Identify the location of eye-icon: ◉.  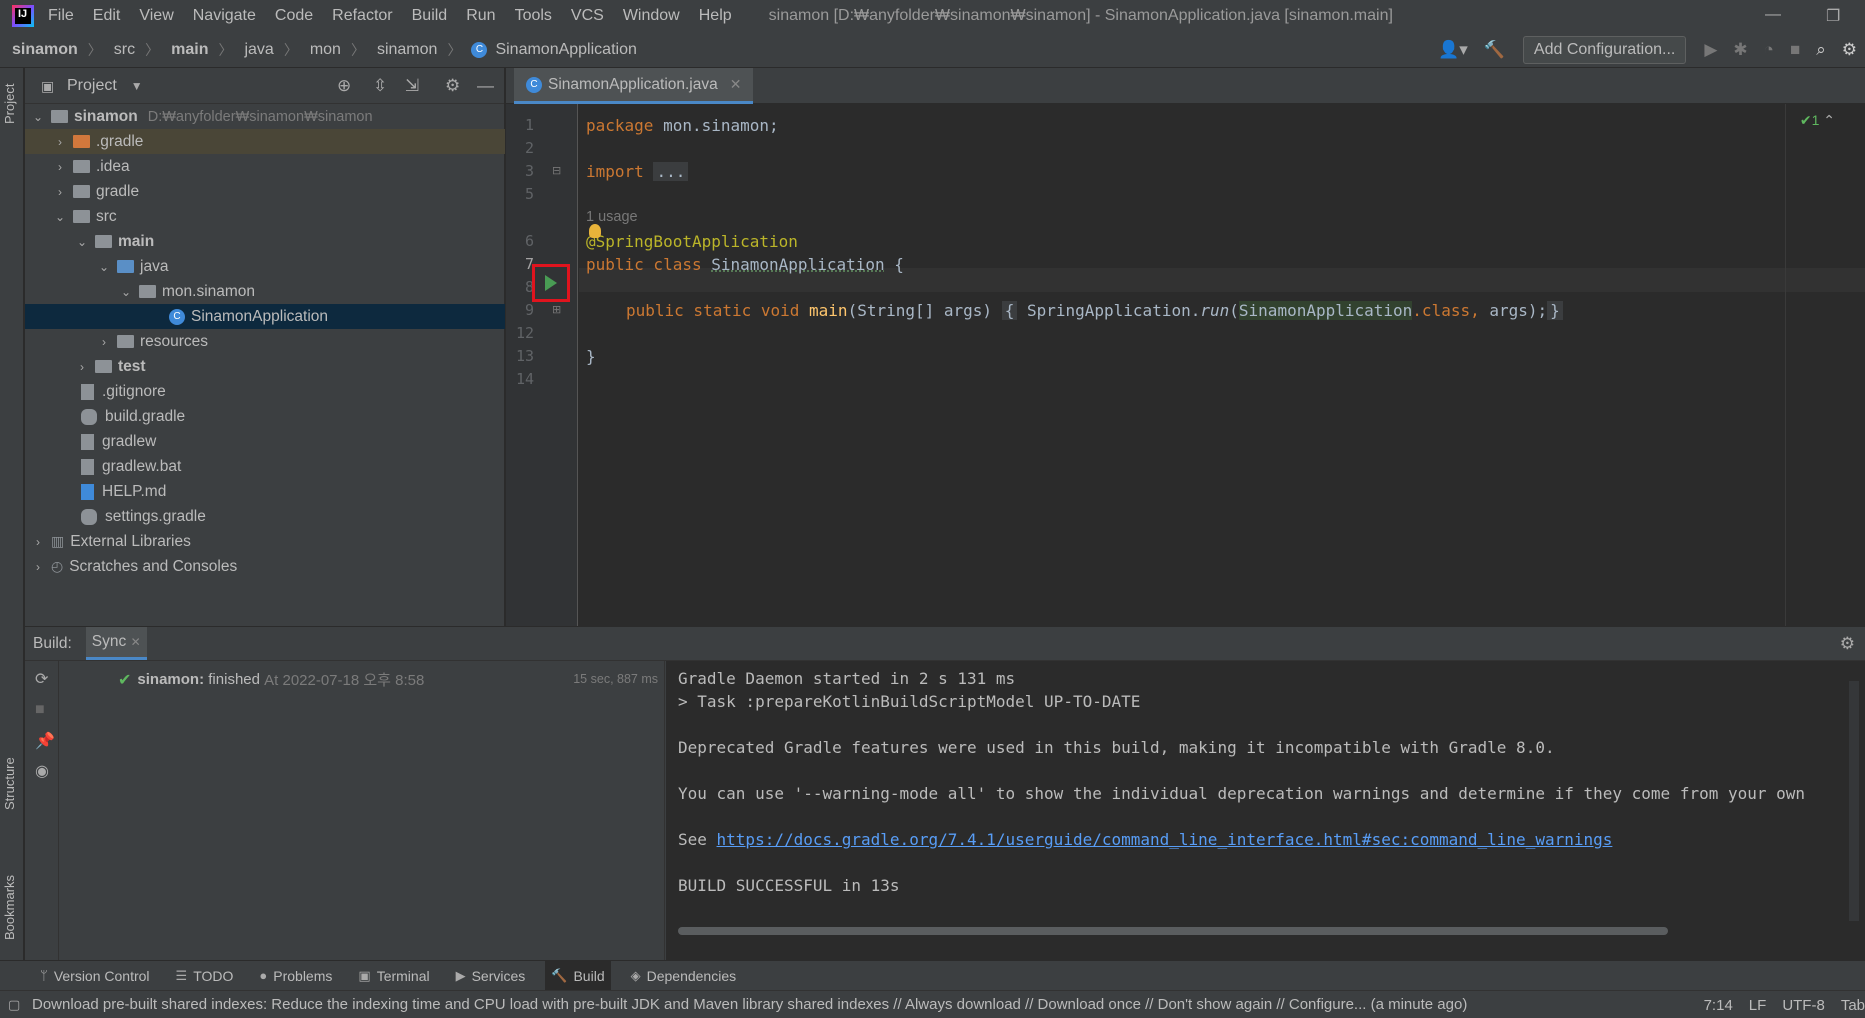
(42, 771).